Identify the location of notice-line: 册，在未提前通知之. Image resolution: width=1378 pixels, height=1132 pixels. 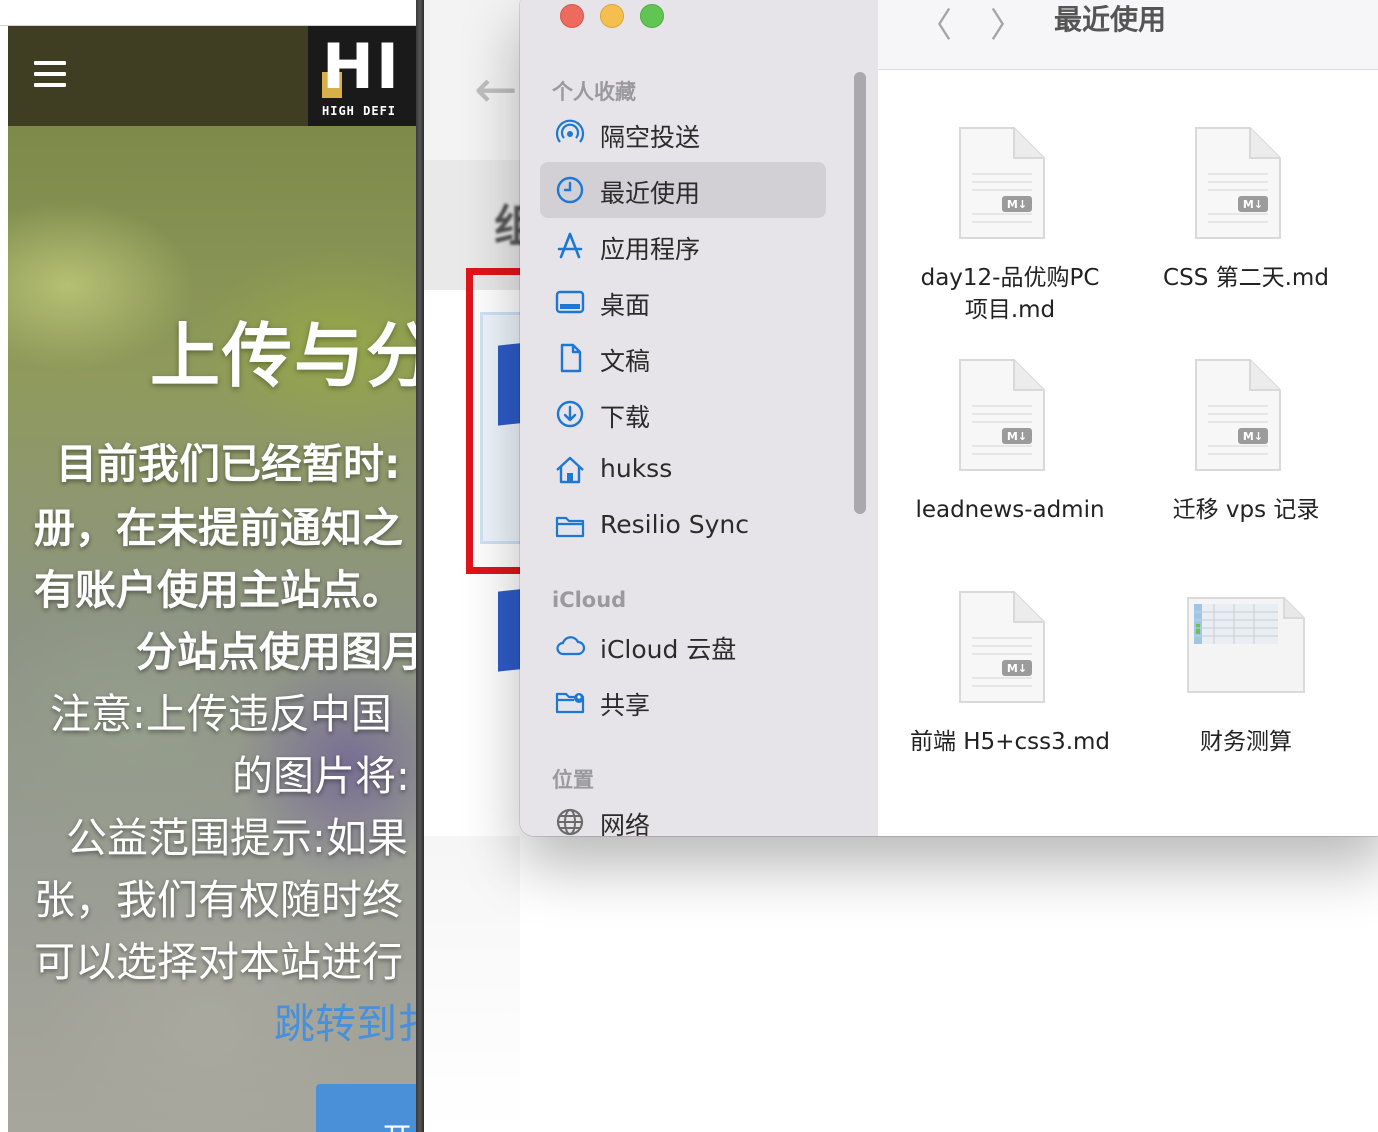
(218, 528).